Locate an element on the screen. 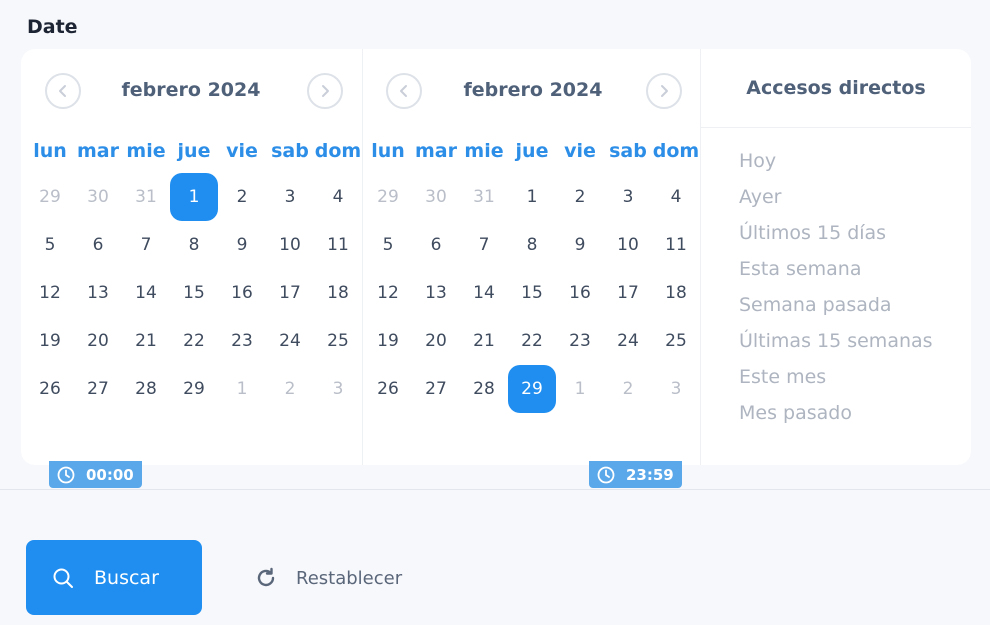 The width and height of the screenshot is (990, 625). chevron-right-icon is located at coordinates (664, 91).